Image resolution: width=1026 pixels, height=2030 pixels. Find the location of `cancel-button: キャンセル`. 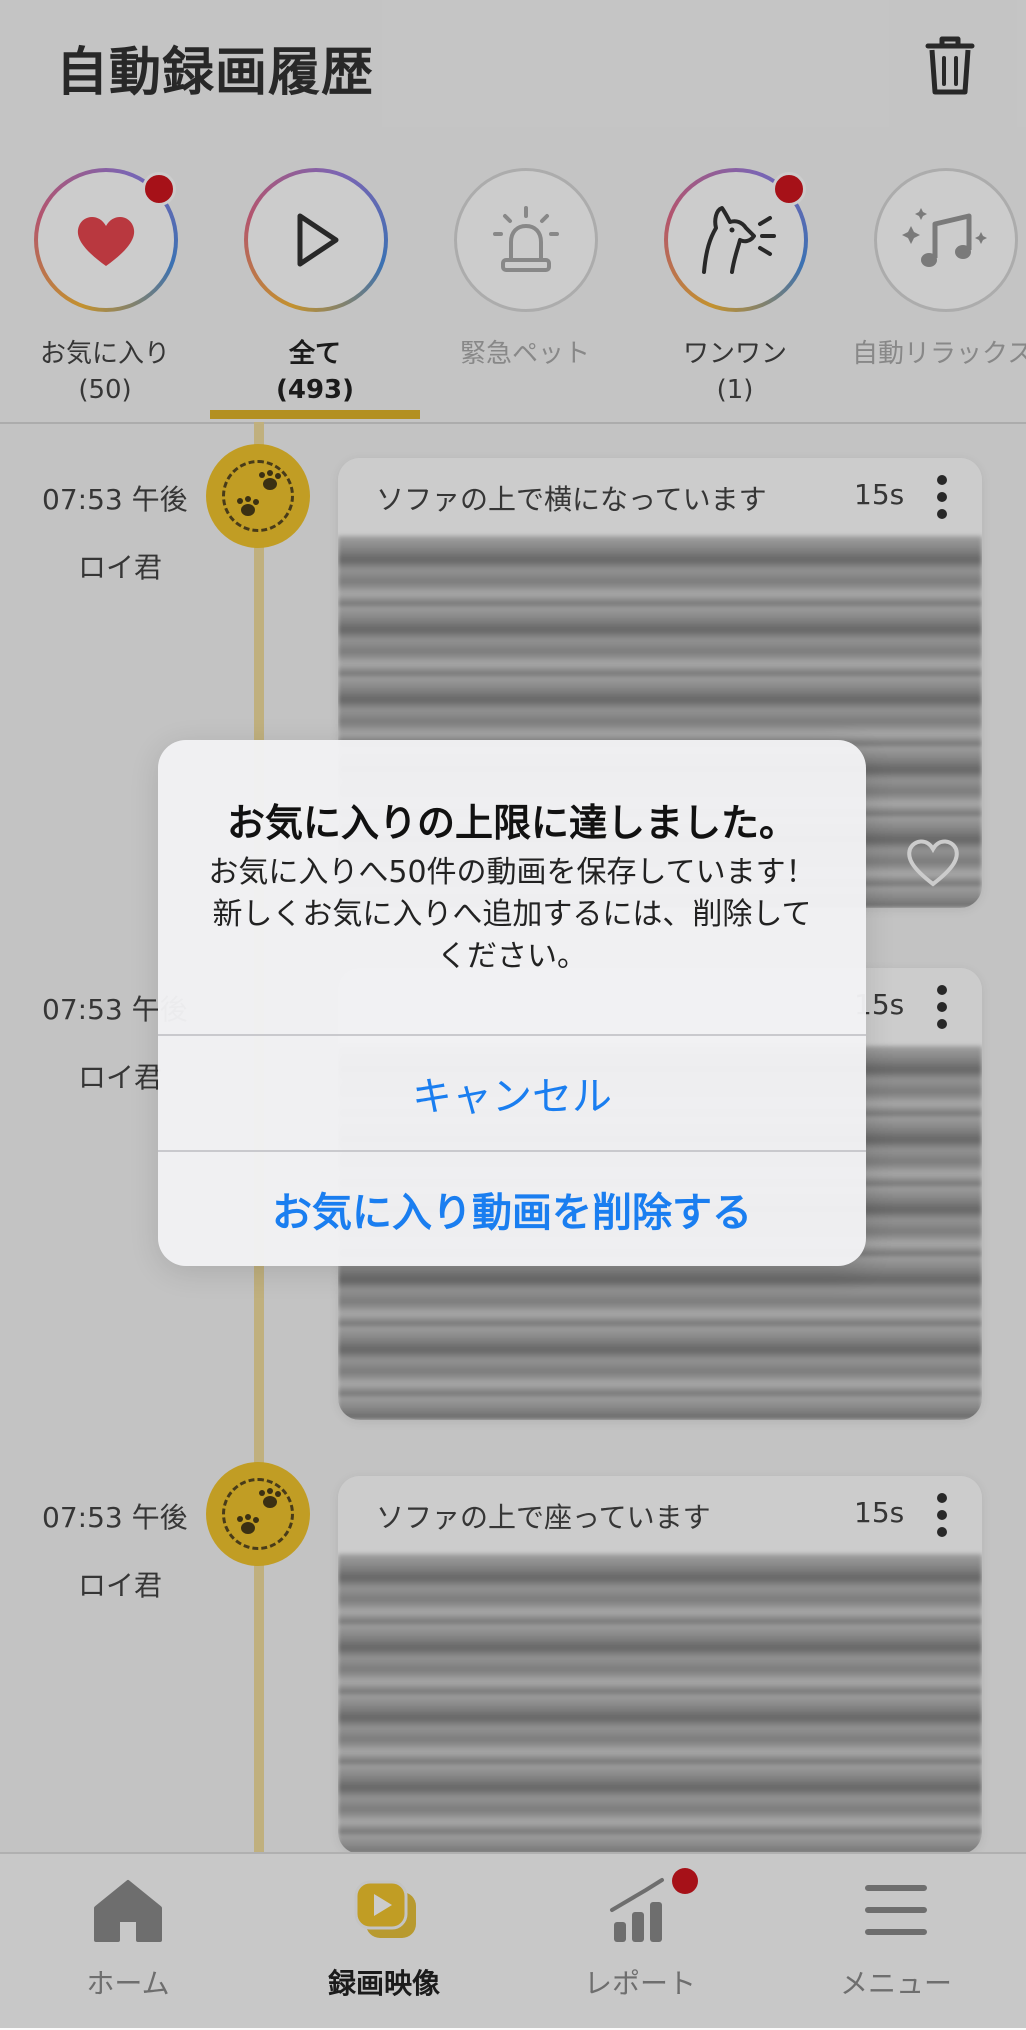

cancel-button: キャンセル is located at coordinates (512, 1093).